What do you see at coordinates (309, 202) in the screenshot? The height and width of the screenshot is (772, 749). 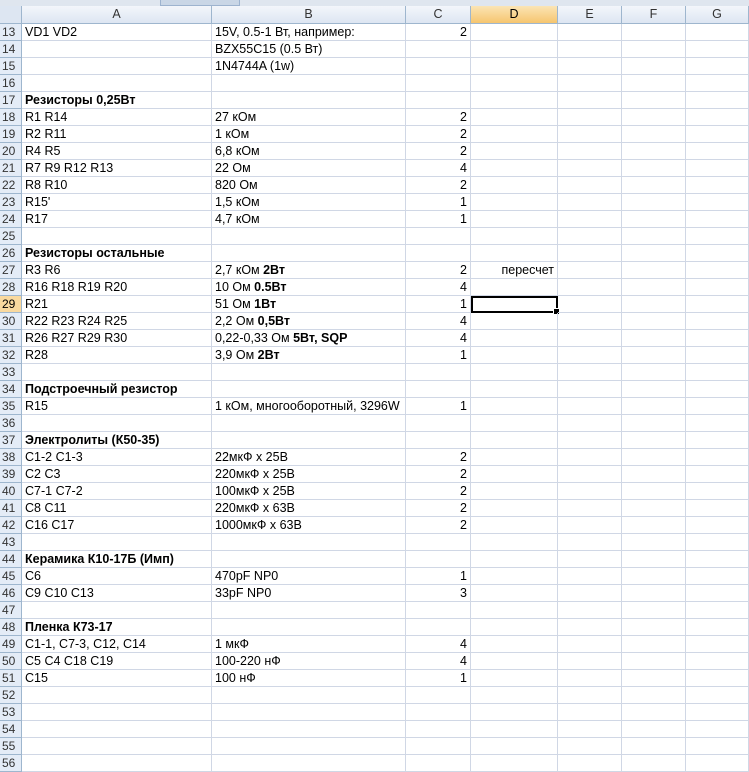 I see `cell-b: 1,5 кОм` at bounding box center [309, 202].